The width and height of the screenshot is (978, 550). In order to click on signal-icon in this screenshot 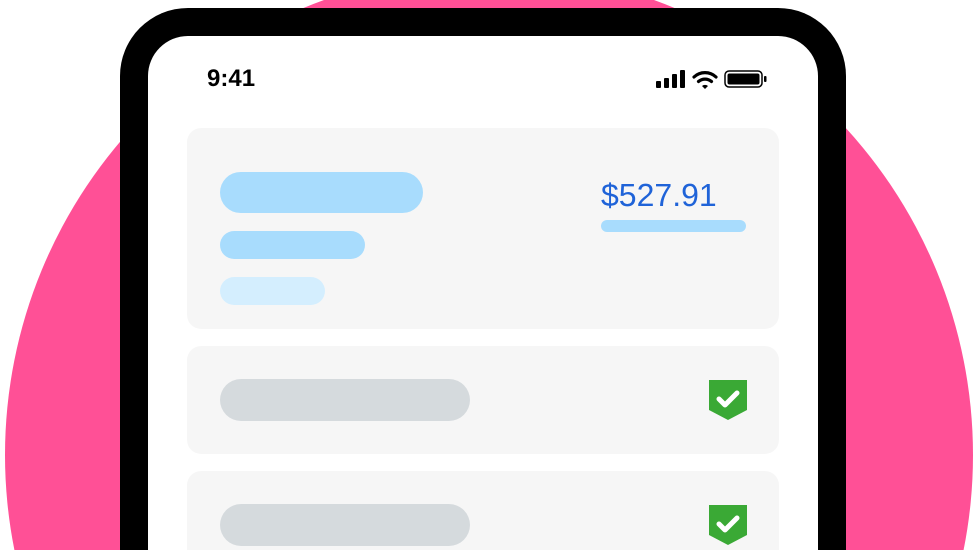, I will do `click(671, 79)`.